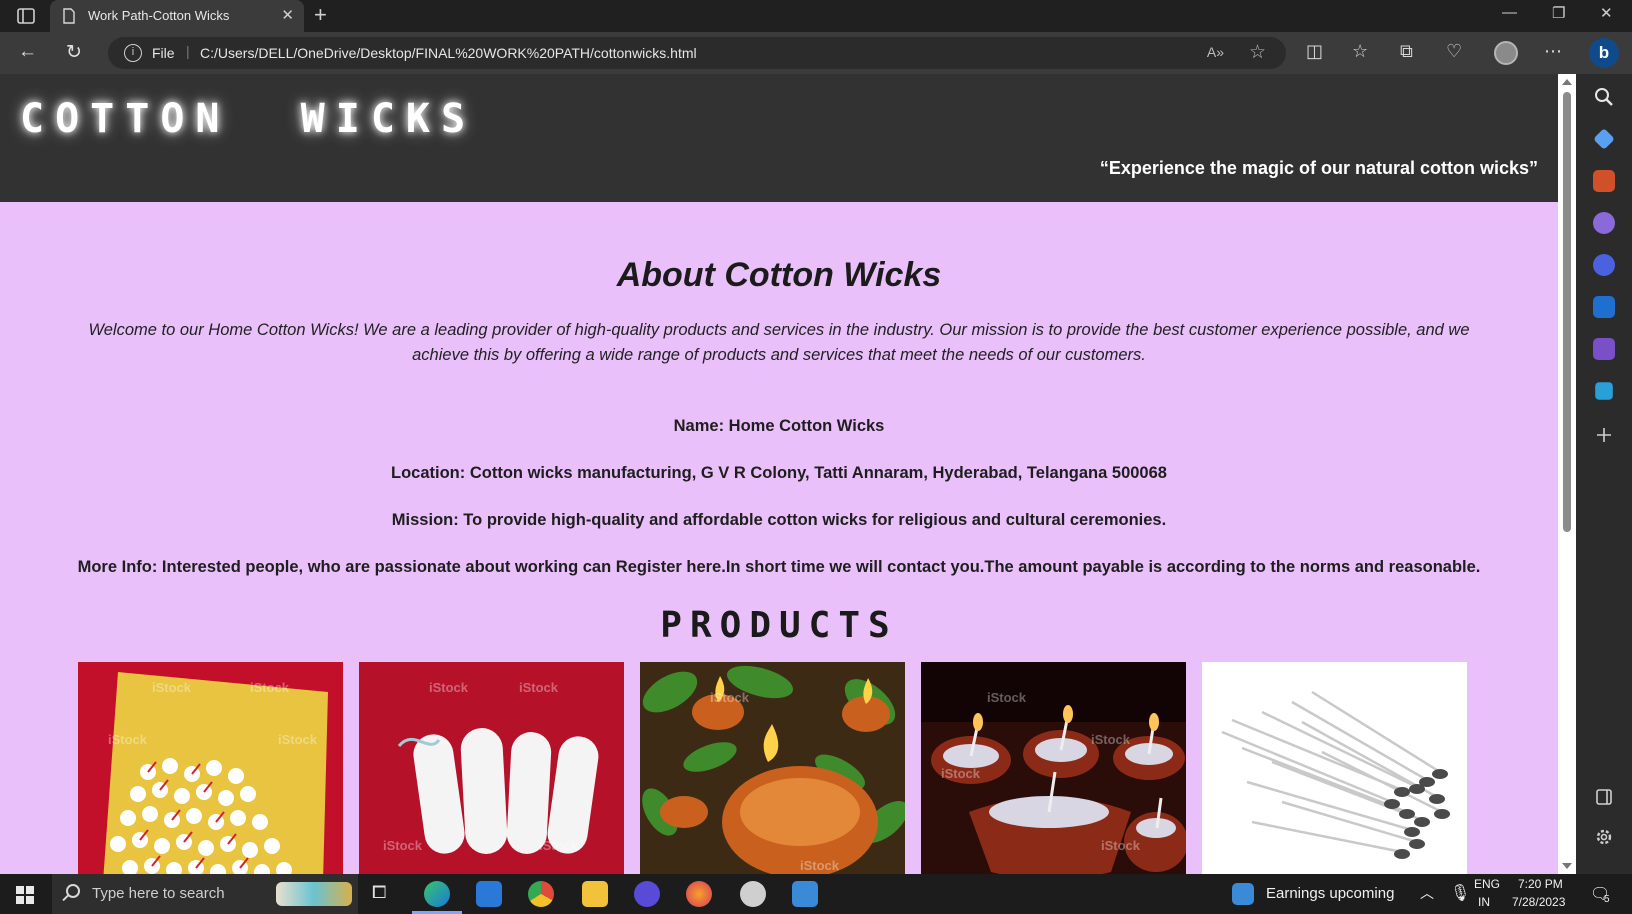  What do you see at coordinates (1484, 902) in the screenshot?
I see `language-region: IN` at bounding box center [1484, 902].